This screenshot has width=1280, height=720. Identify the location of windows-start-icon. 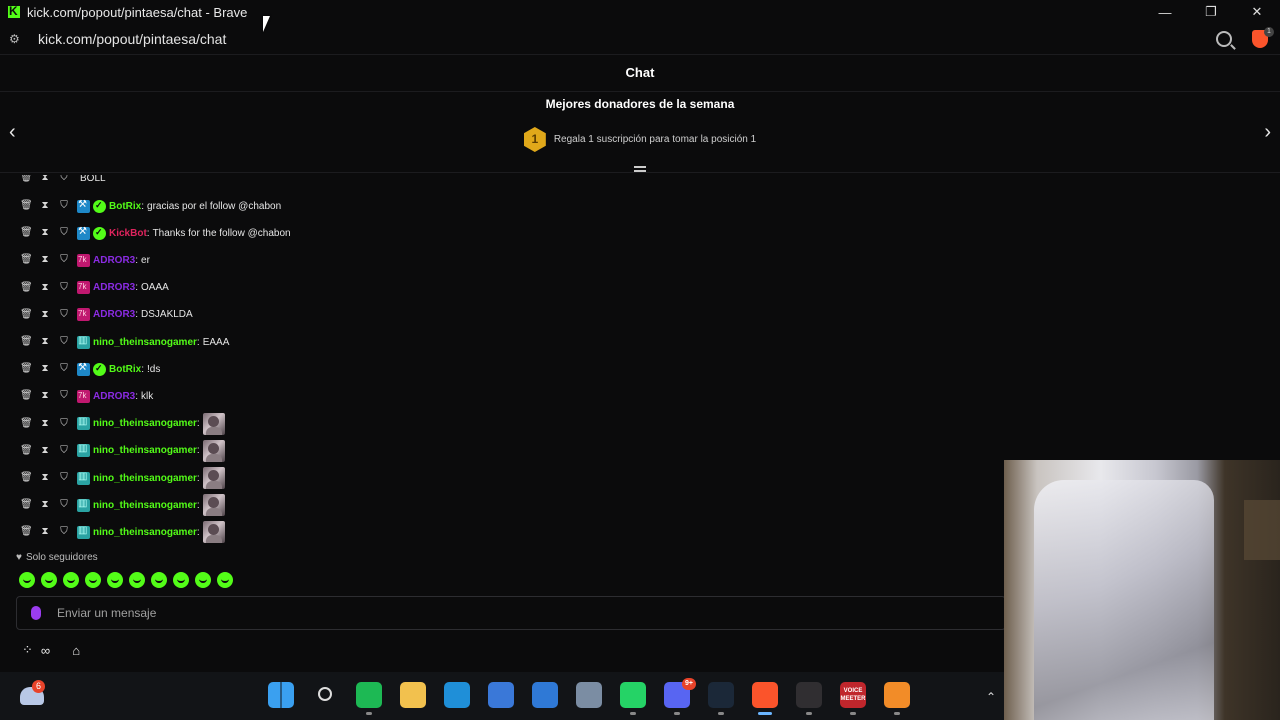
(281, 695).